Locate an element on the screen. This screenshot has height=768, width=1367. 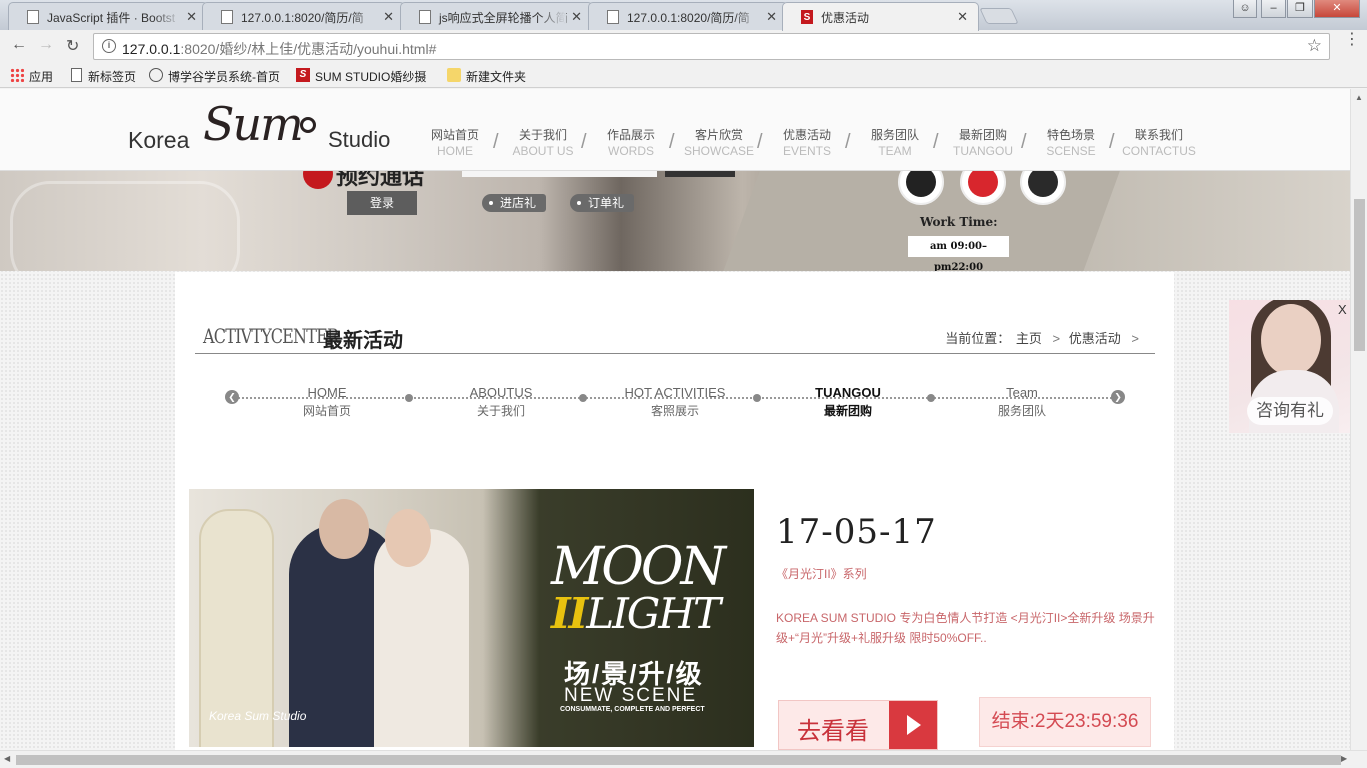
banner-submit-button is located at coordinates (700, 174).